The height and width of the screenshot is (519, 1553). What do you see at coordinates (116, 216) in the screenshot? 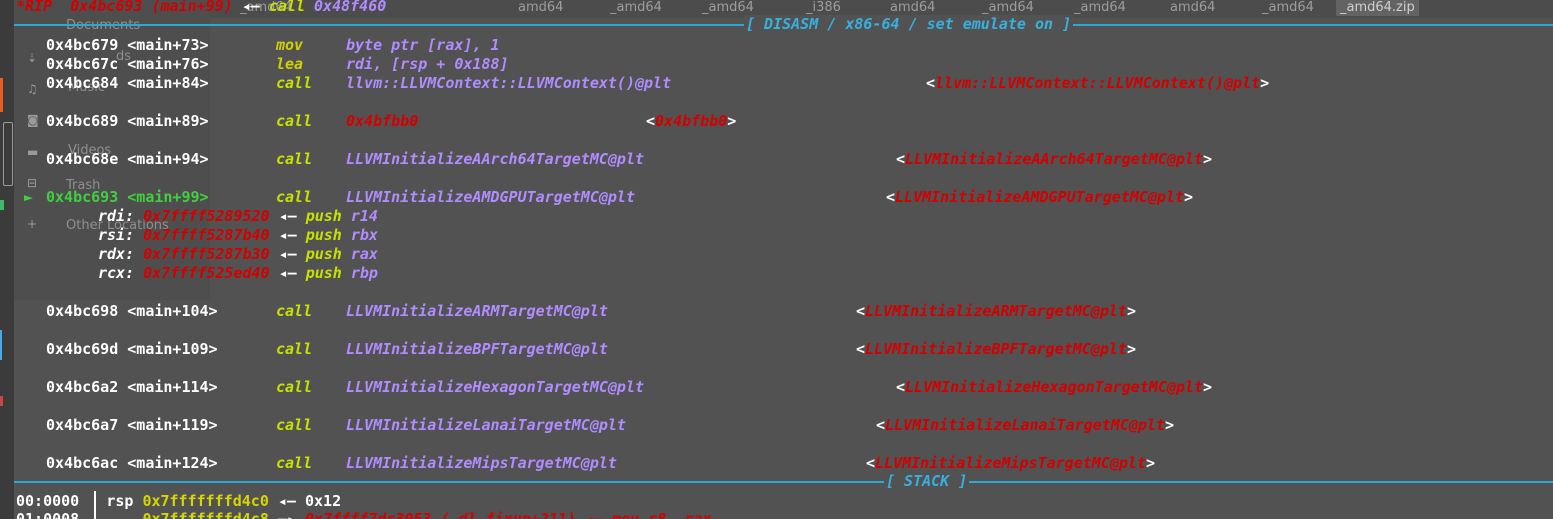
I see `arg-register: rdi:` at bounding box center [116, 216].